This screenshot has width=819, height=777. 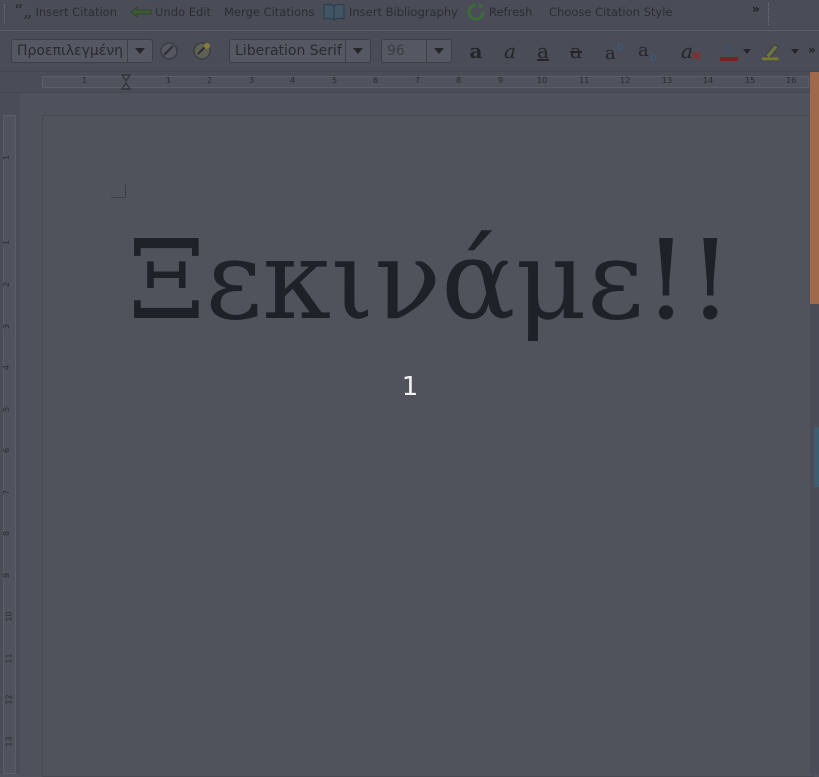 What do you see at coordinates (769, 14) in the screenshot?
I see `toolbar-separator` at bounding box center [769, 14].